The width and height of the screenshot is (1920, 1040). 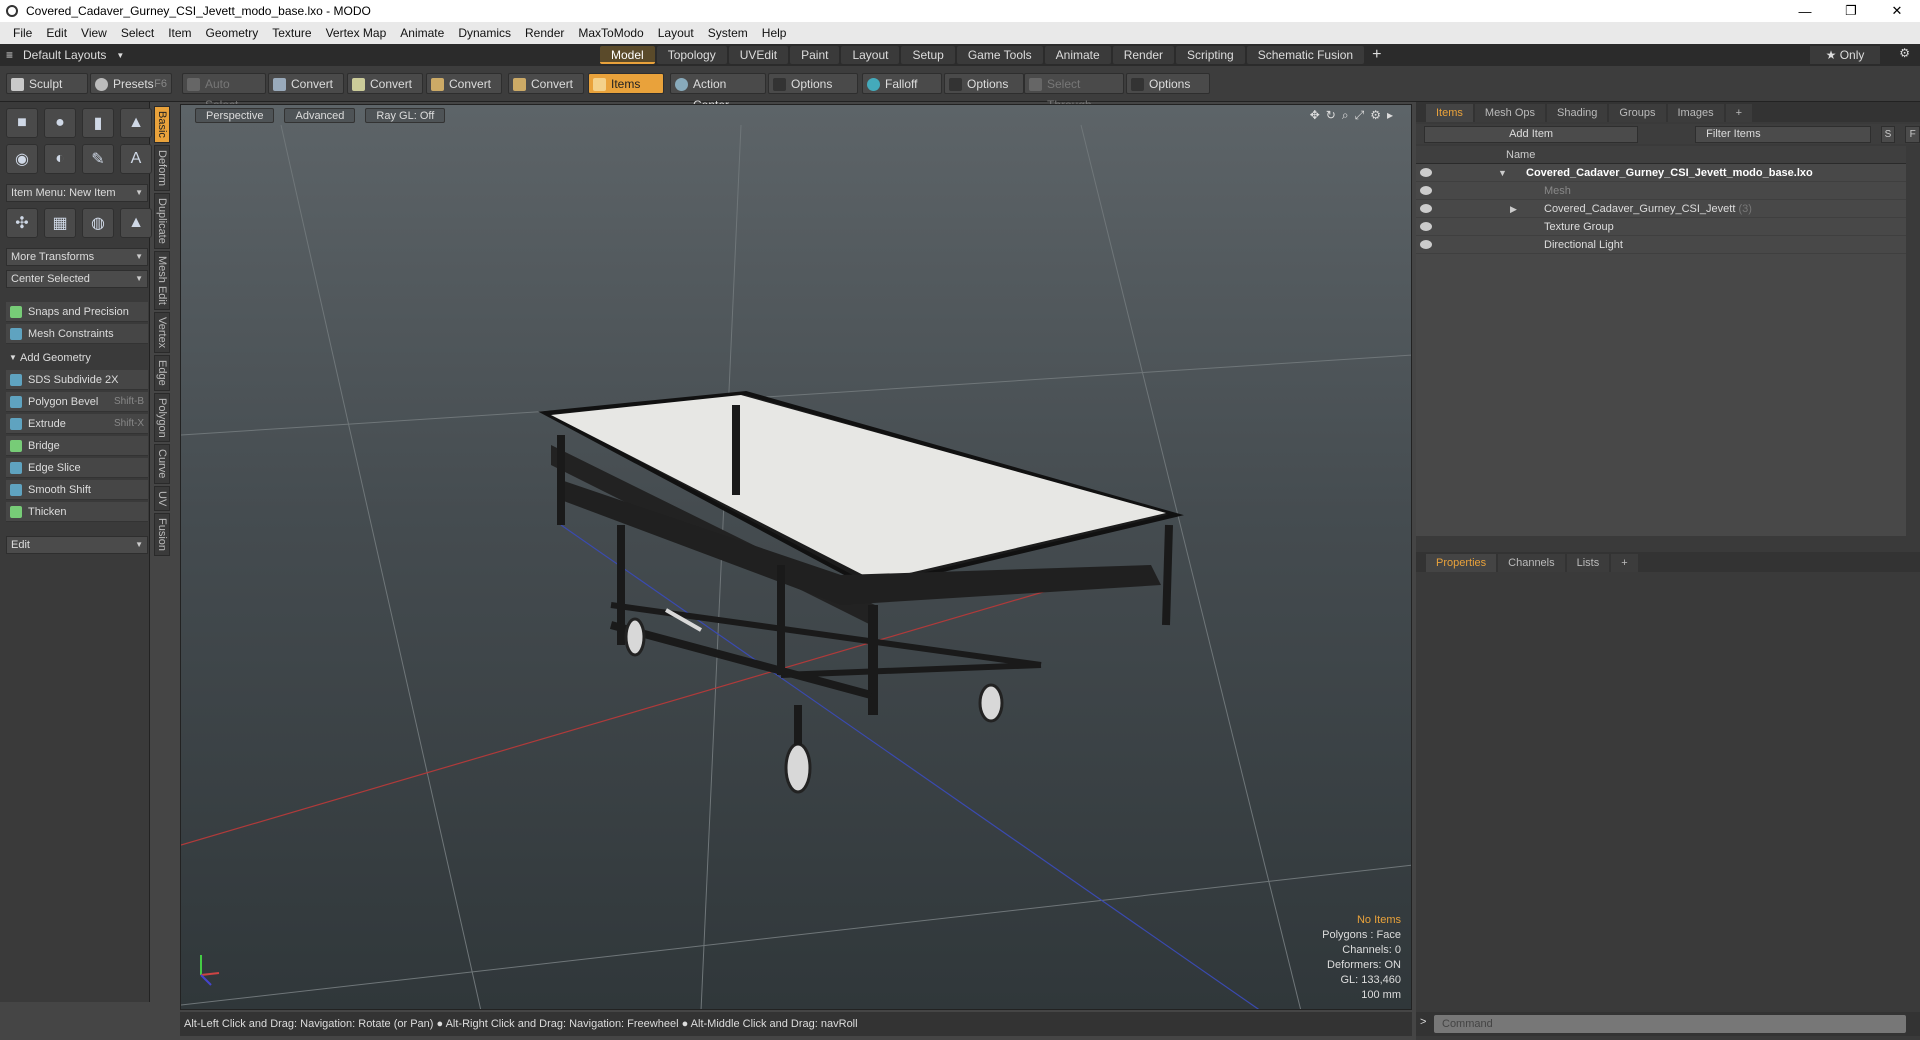 I want to click on shading-mode-button: Advanced, so click(x=320, y=115).